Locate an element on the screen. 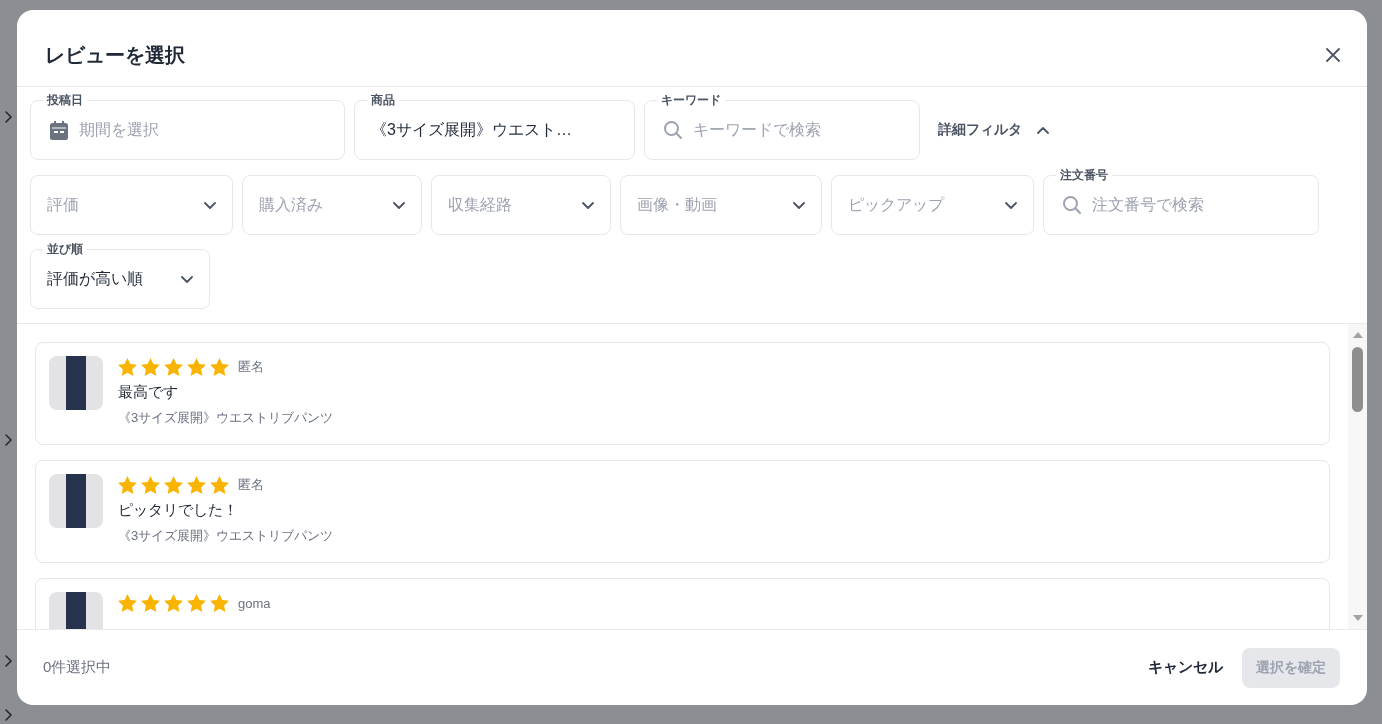  field-label: 並び順 is located at coordinates (65, 249).